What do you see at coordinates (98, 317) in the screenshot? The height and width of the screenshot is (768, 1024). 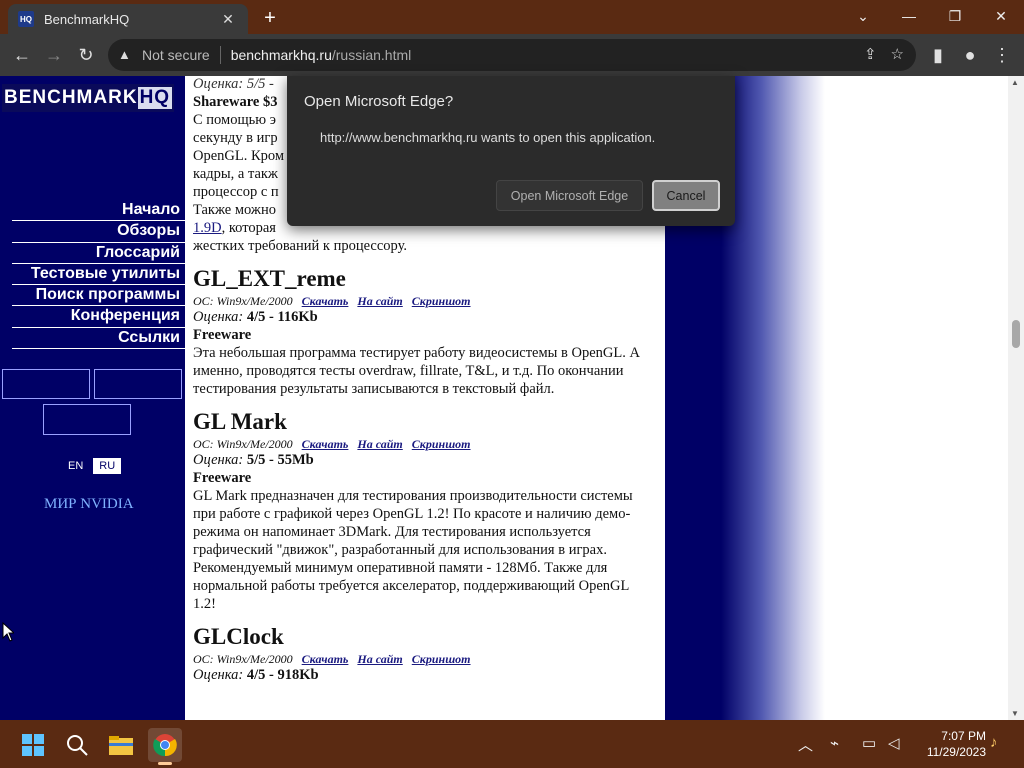 I see `nav-conference: Конференция` at bounding box center [98, 317].